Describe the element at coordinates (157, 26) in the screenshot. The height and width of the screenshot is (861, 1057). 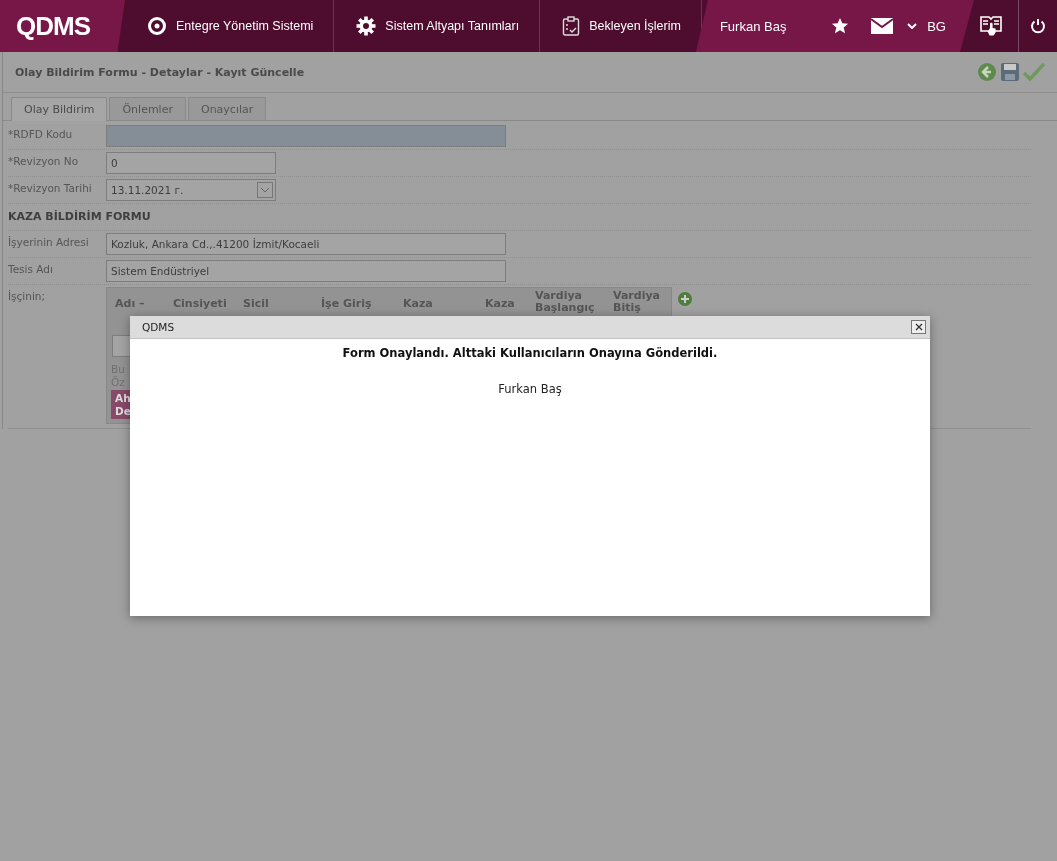
I see `q-logo-icon` at that location.